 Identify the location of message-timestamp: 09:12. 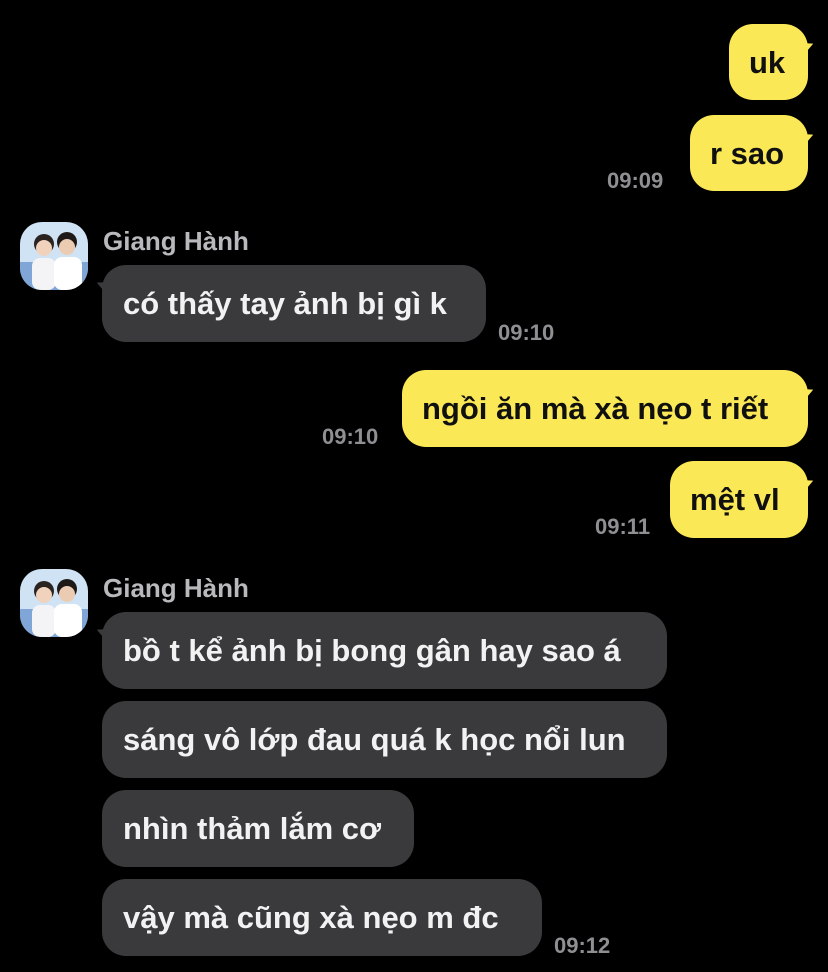
(582, 945).